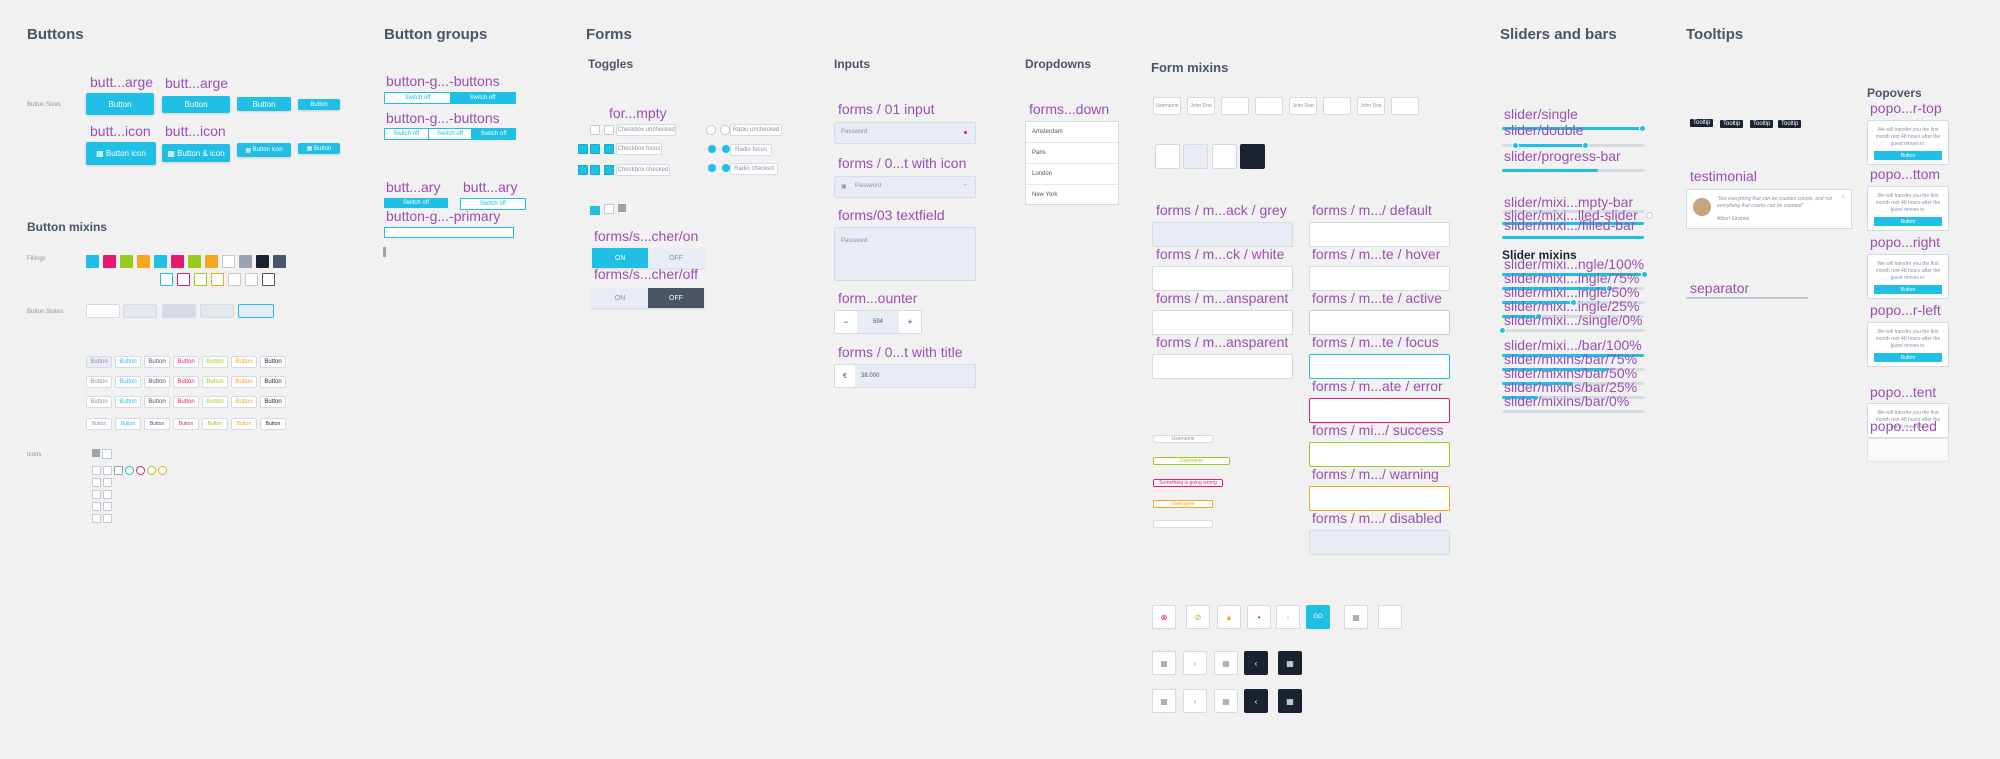 The image size is (2000, 759). I want to click on medium-button: Button, so click(196, 104).